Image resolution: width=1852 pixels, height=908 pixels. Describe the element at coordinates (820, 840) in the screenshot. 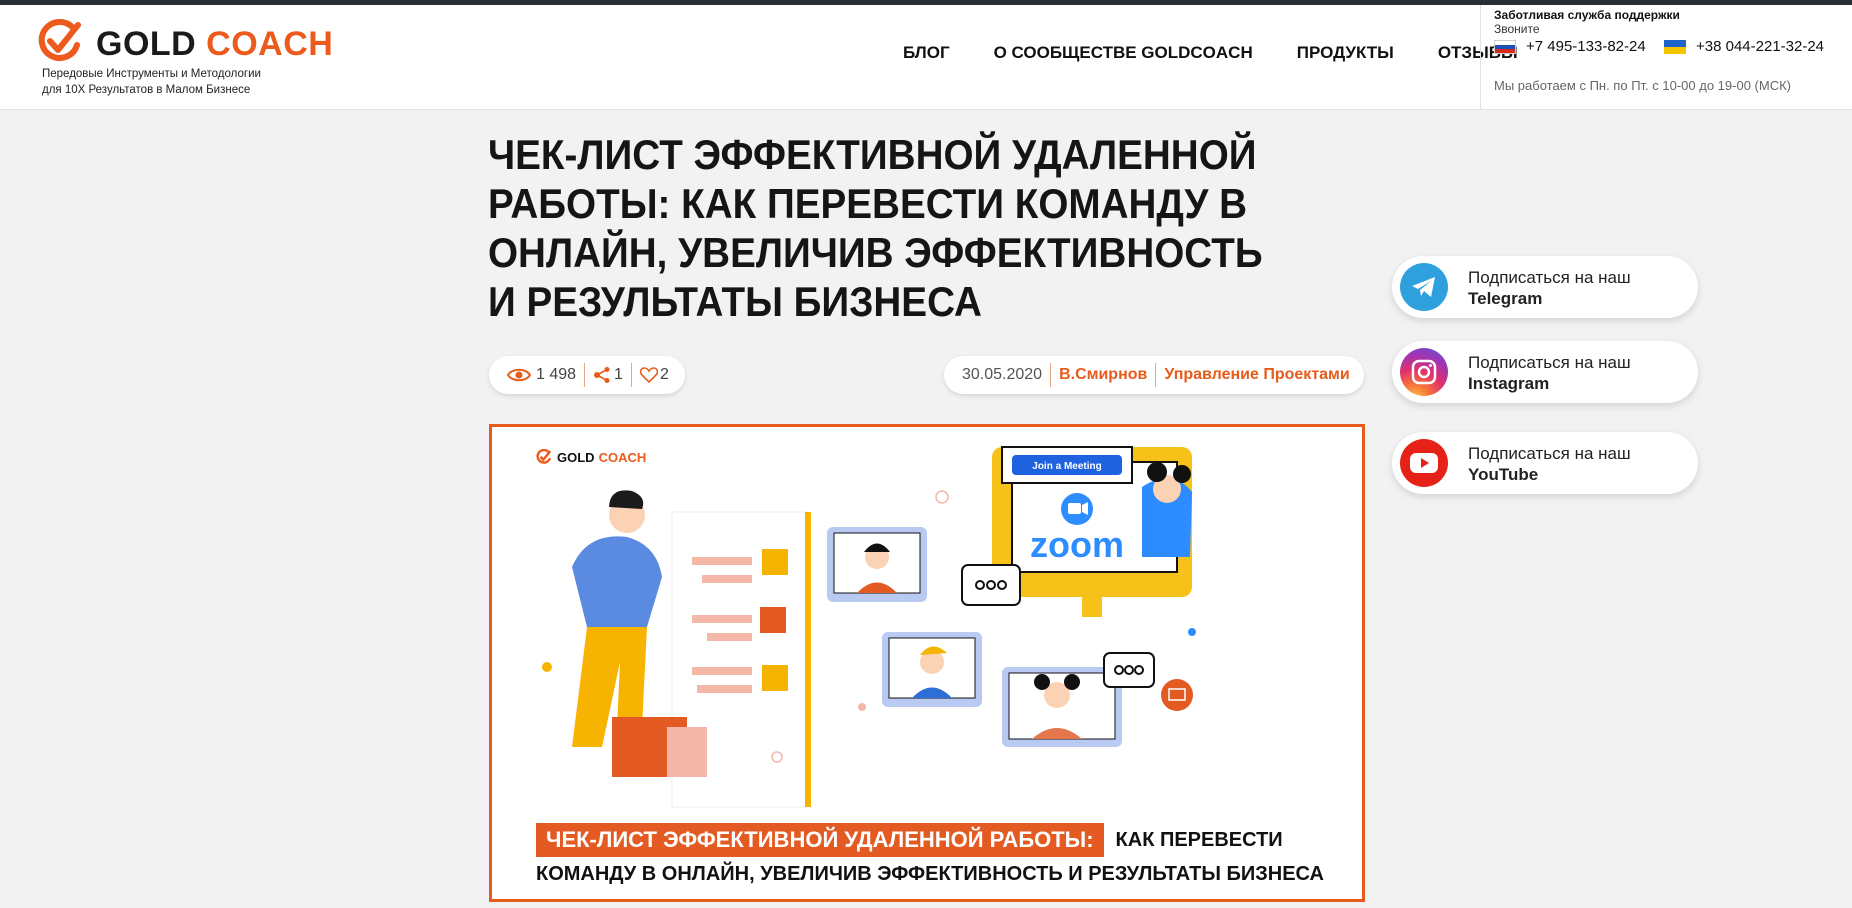

I see `hero-caption-tag: ЧЕК-ЛИСТ ЭФФЕКТИВНОЙ УДАЛЕННОЙ РАБОТЫ:` at that location.